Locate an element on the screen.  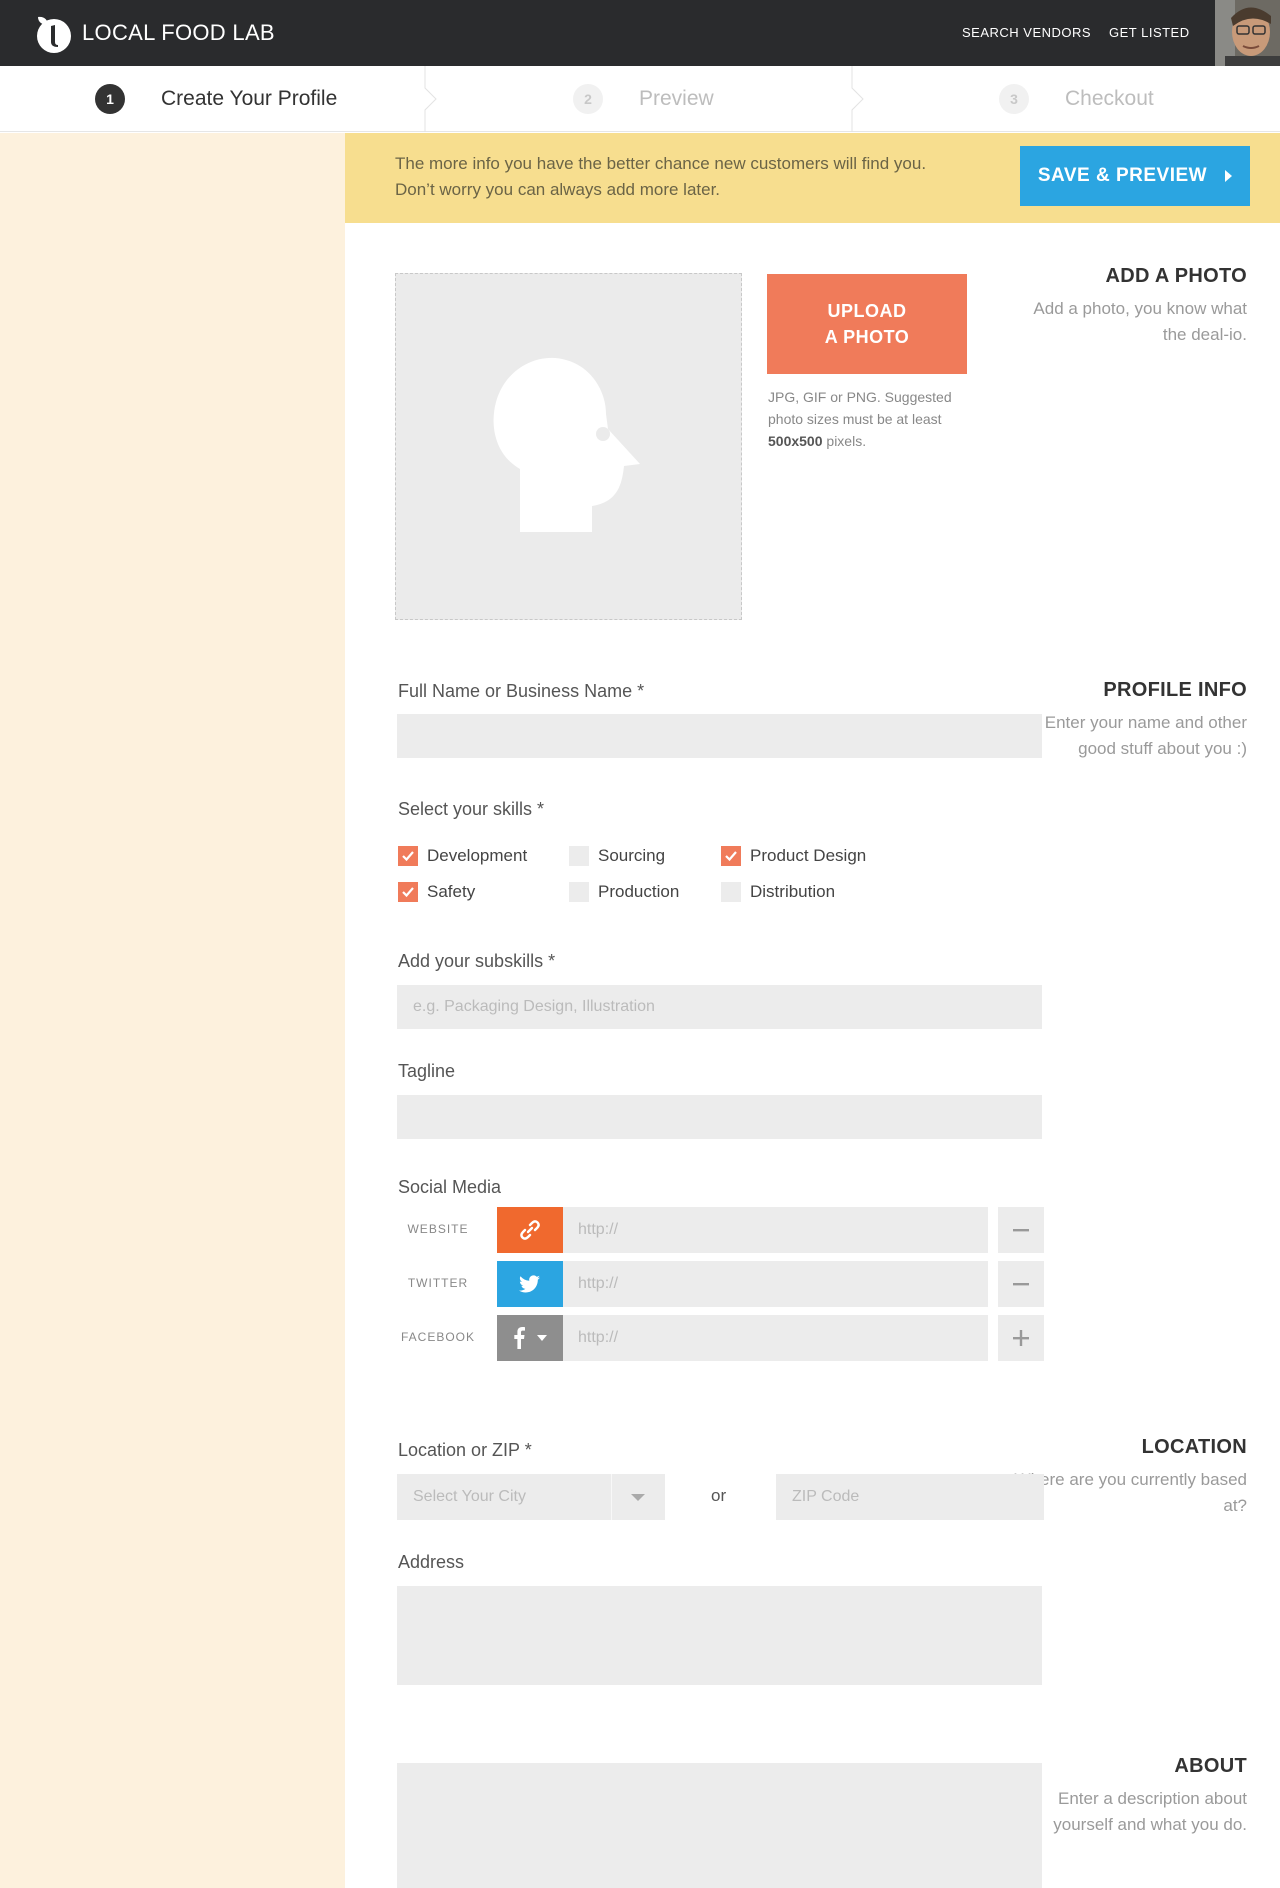
location-label: Location or ZIP * is located at coordinates (465, 1450).